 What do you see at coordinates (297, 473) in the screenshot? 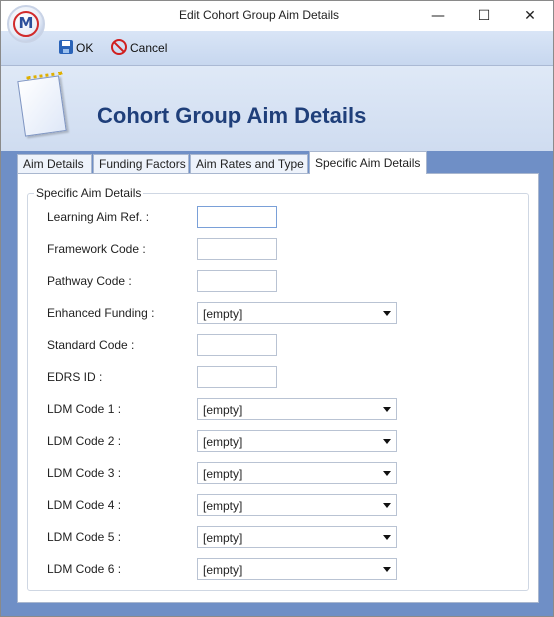
I see `ldm-code-3-select: [empty]` at bounding box center [297, 473].